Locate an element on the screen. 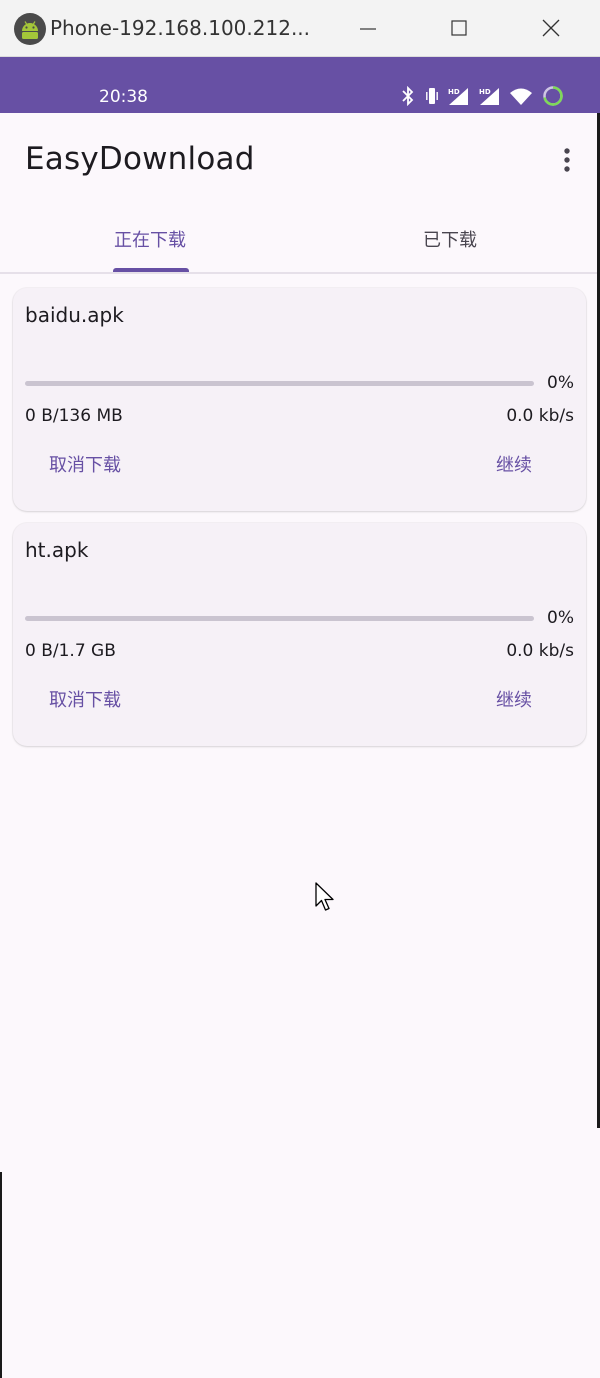  close-button is located at coordinates (551, 28).